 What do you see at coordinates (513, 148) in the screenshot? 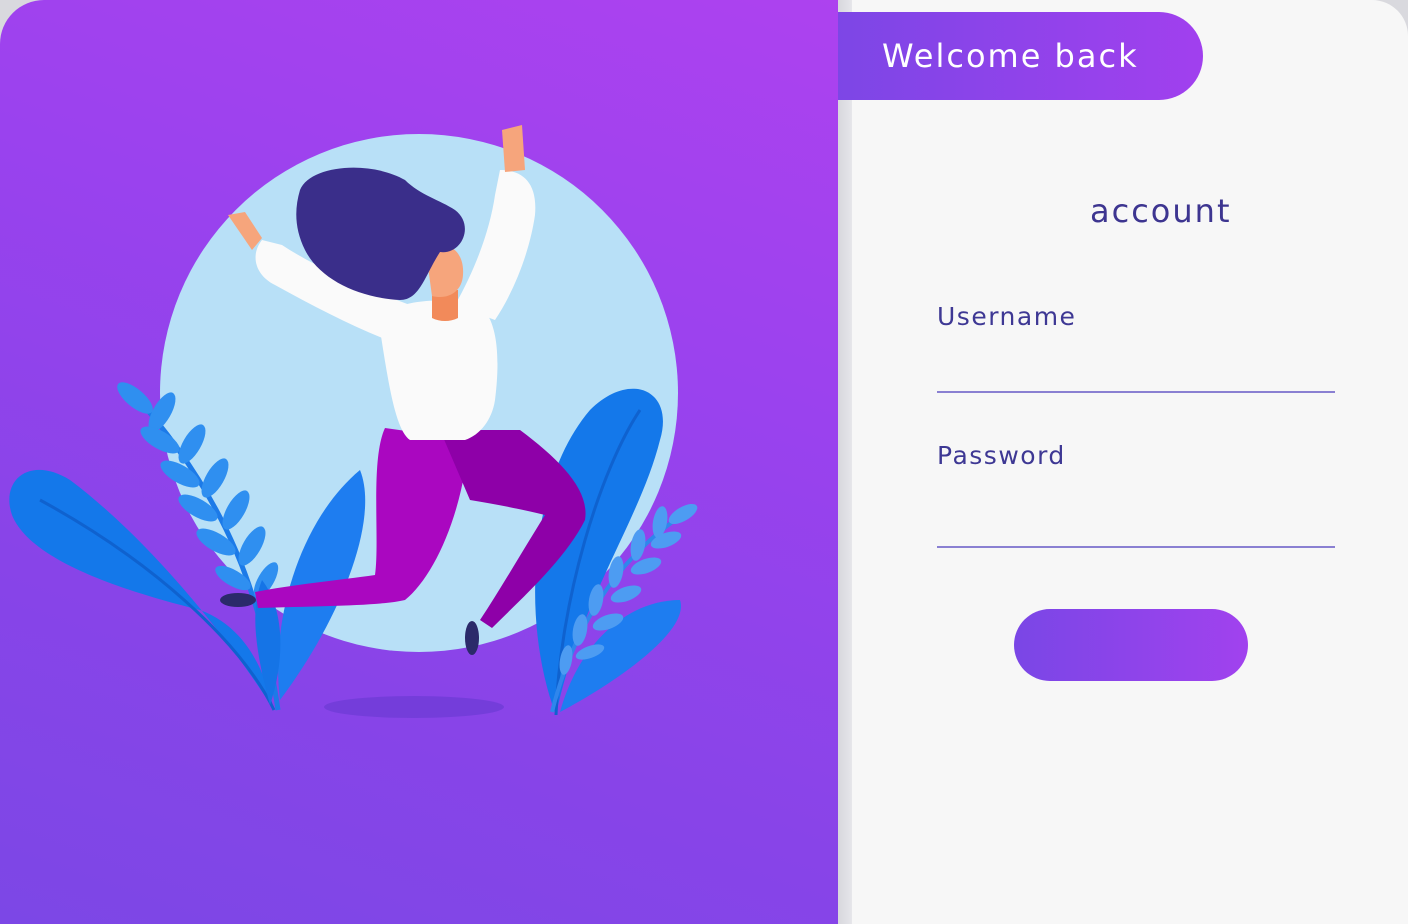
I see `right-hand` at bounding box center [513, 148].